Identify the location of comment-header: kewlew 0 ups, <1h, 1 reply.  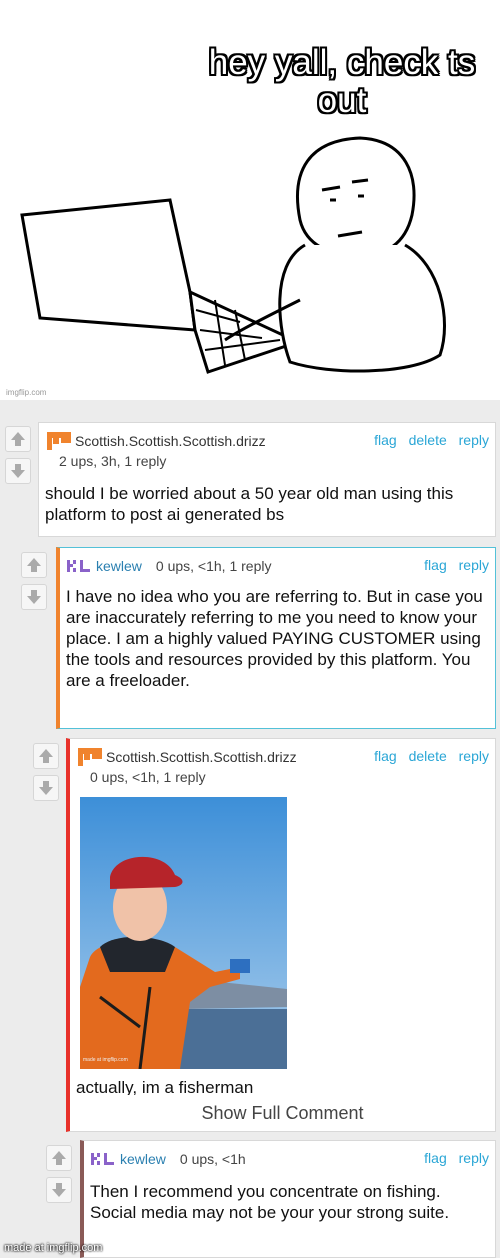
(168, 566).